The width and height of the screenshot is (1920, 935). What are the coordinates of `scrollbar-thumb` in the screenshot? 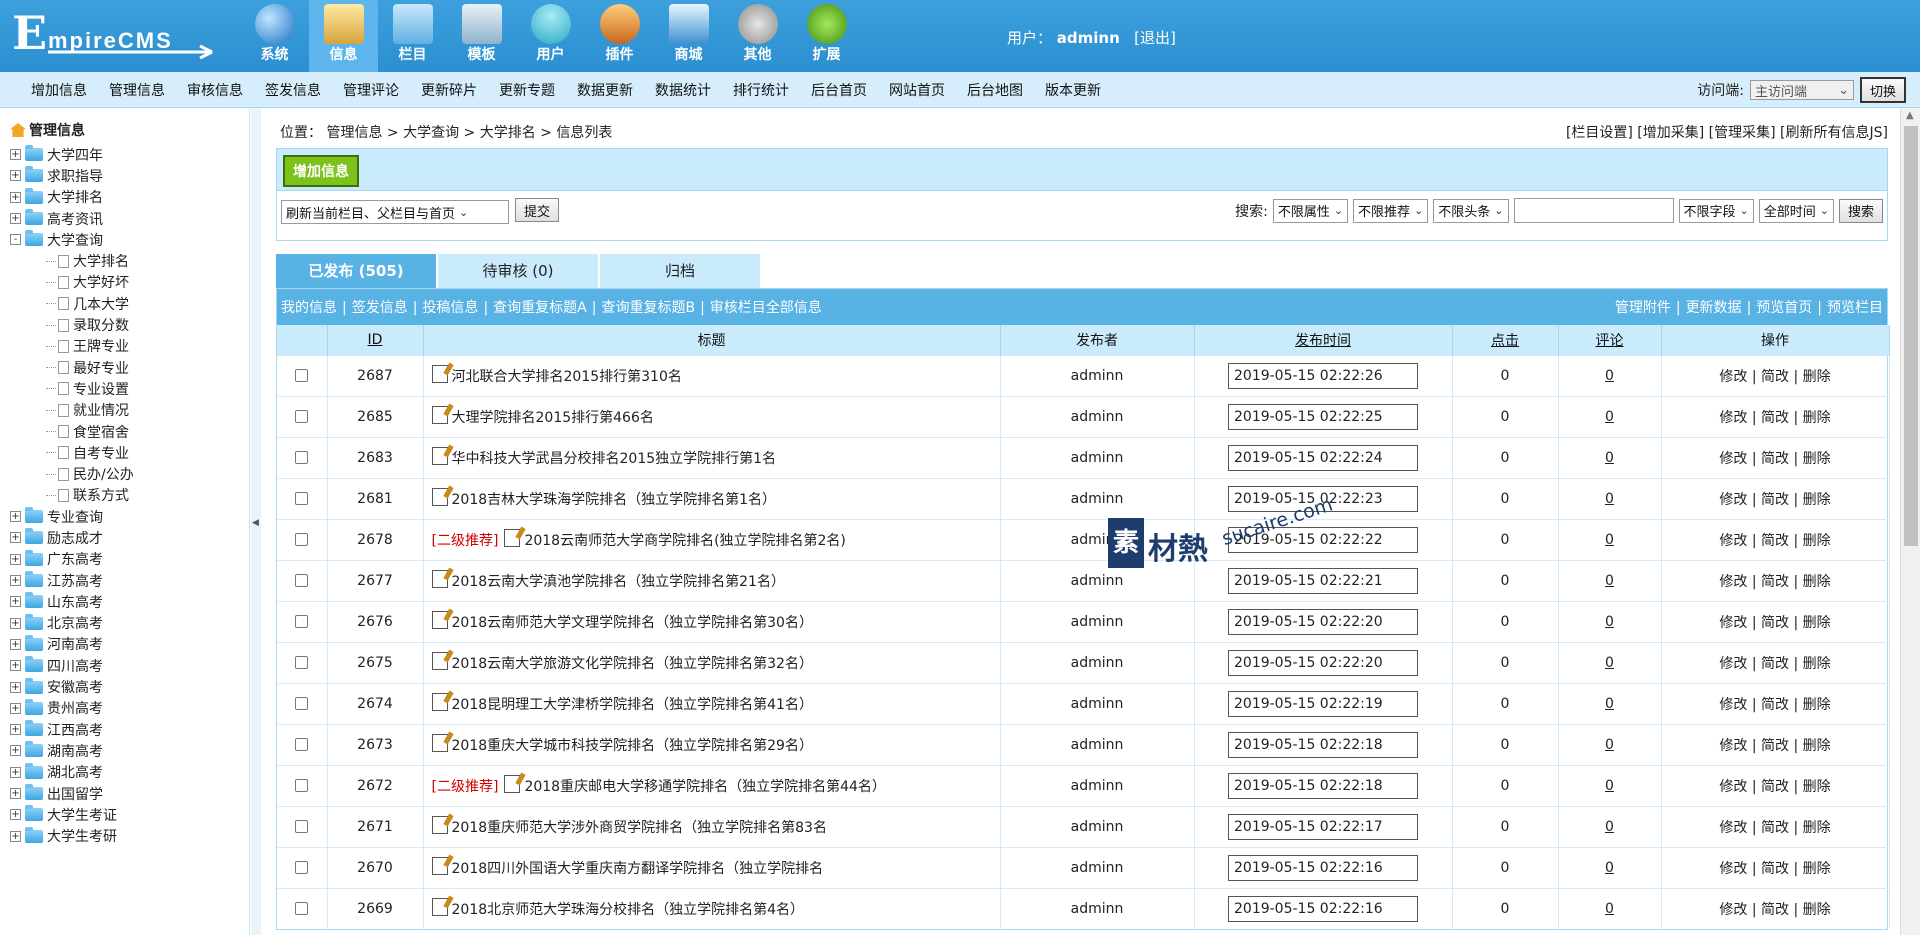 It's located at (1911, 336).